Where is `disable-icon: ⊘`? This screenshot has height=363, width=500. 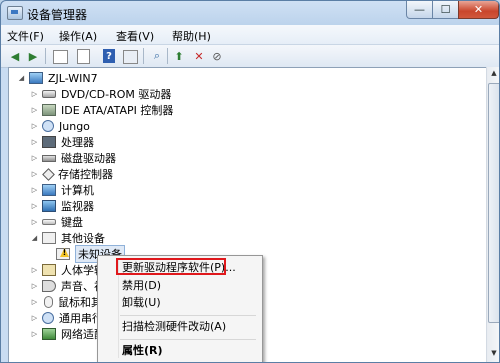 disable-icon: ⊘ is located at coordinates (217, 56).